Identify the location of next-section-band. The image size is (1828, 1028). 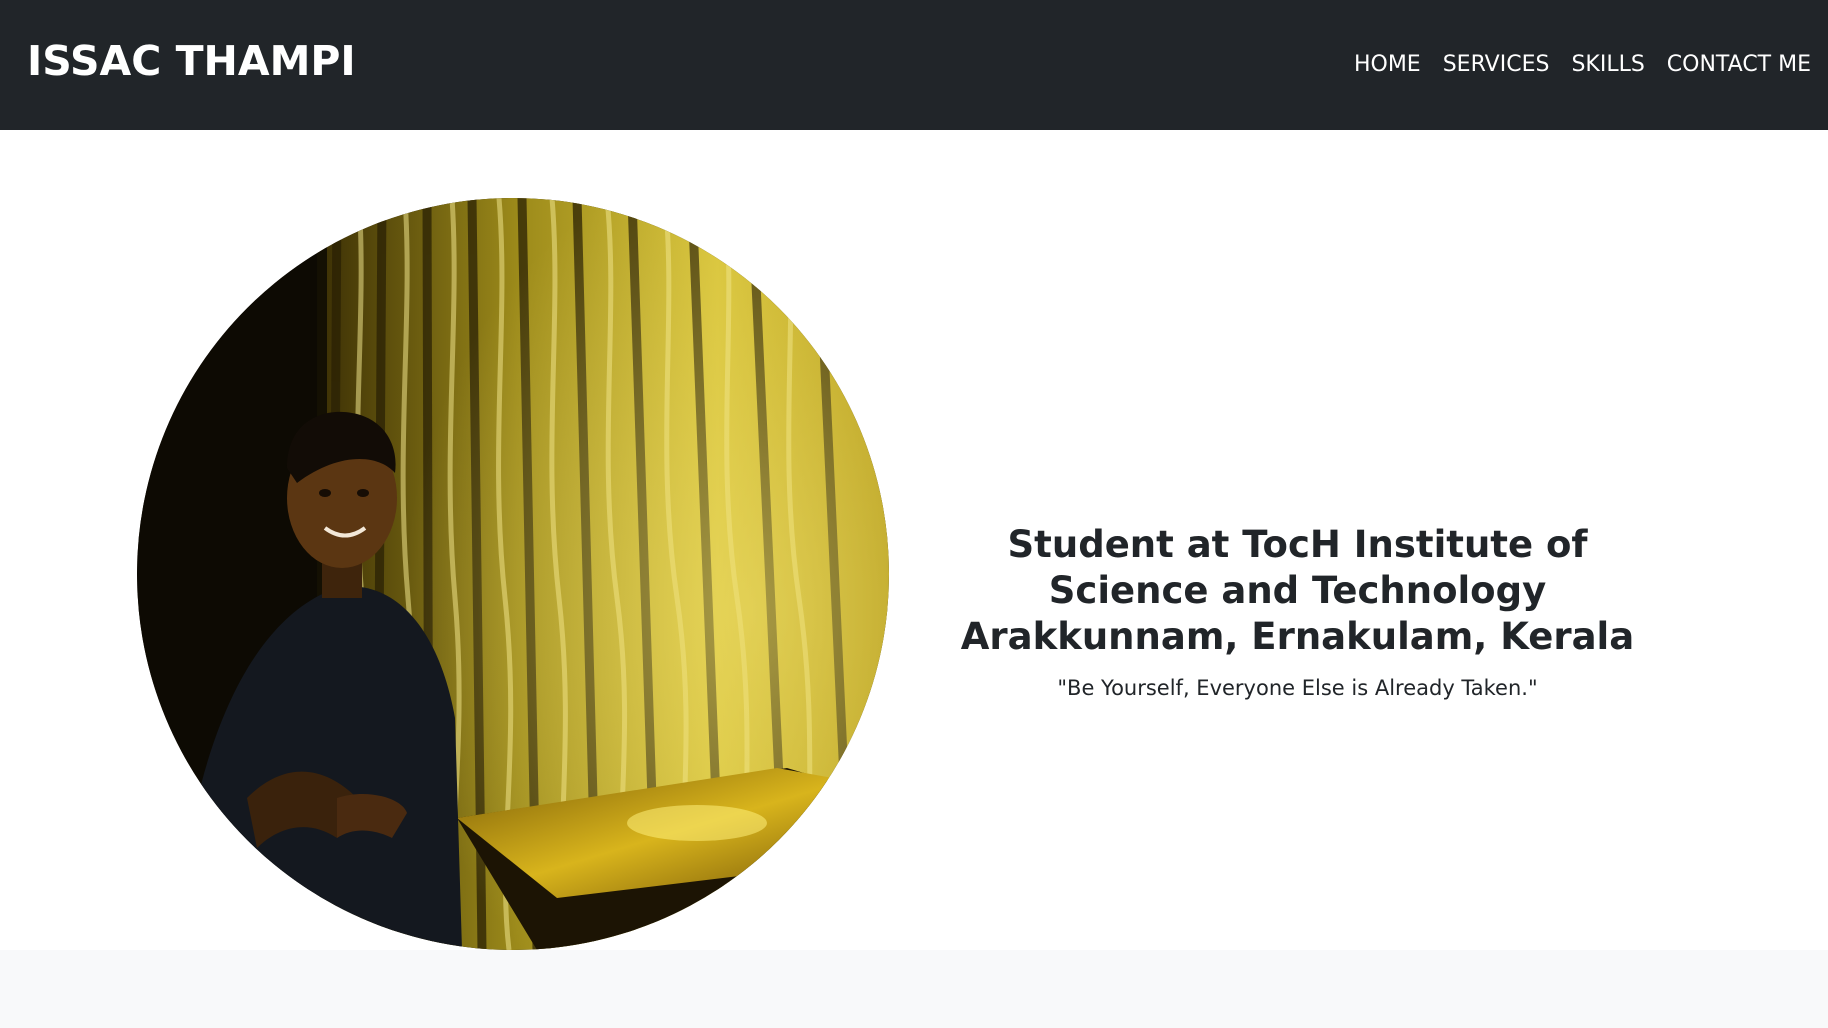
(914, 989).